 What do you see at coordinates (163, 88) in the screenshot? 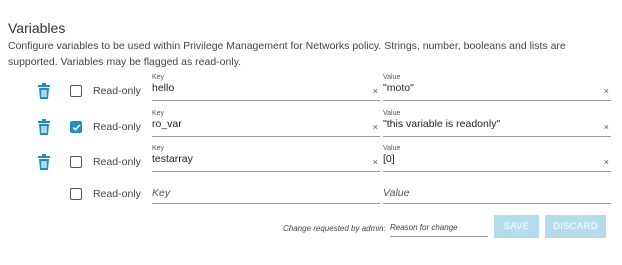
I see `key-value: hello` at bounding box center [163, 88].